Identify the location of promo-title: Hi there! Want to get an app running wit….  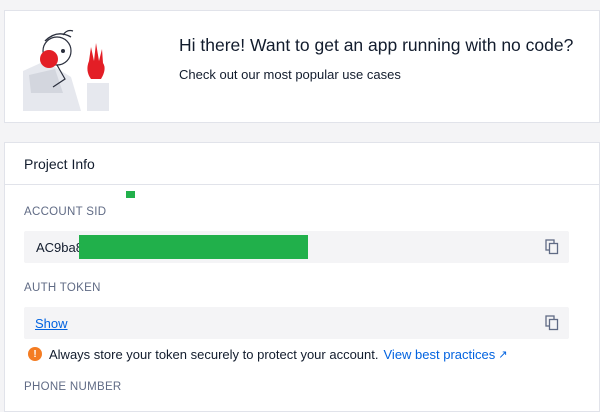
(376, 45).